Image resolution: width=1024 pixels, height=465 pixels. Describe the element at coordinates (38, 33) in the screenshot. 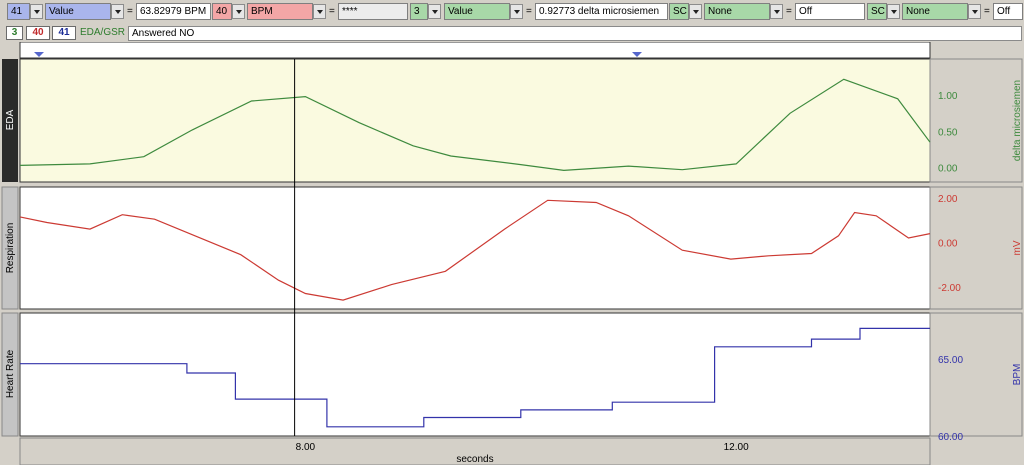

I see `channel-button-40: 40` at that location.